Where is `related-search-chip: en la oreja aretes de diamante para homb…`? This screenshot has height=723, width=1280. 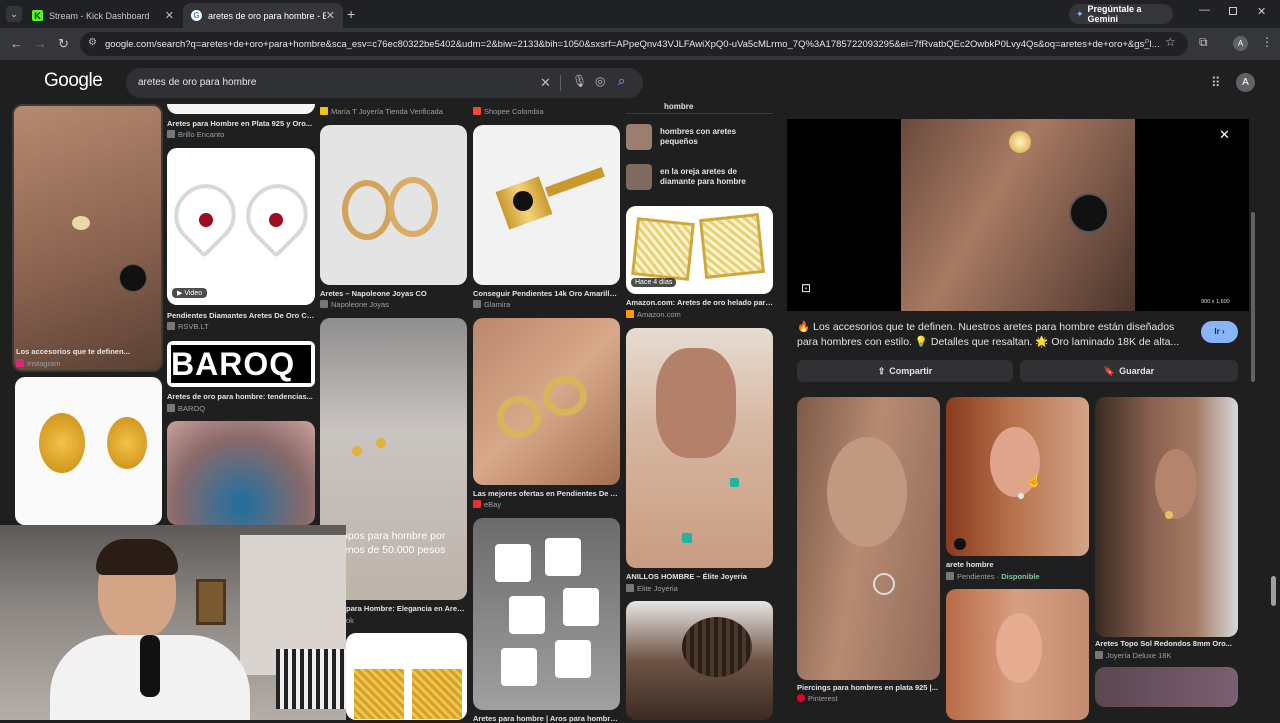
related-search-chip: en la oreja aretes de diamante para homb… is located at coordinates (699, 177).